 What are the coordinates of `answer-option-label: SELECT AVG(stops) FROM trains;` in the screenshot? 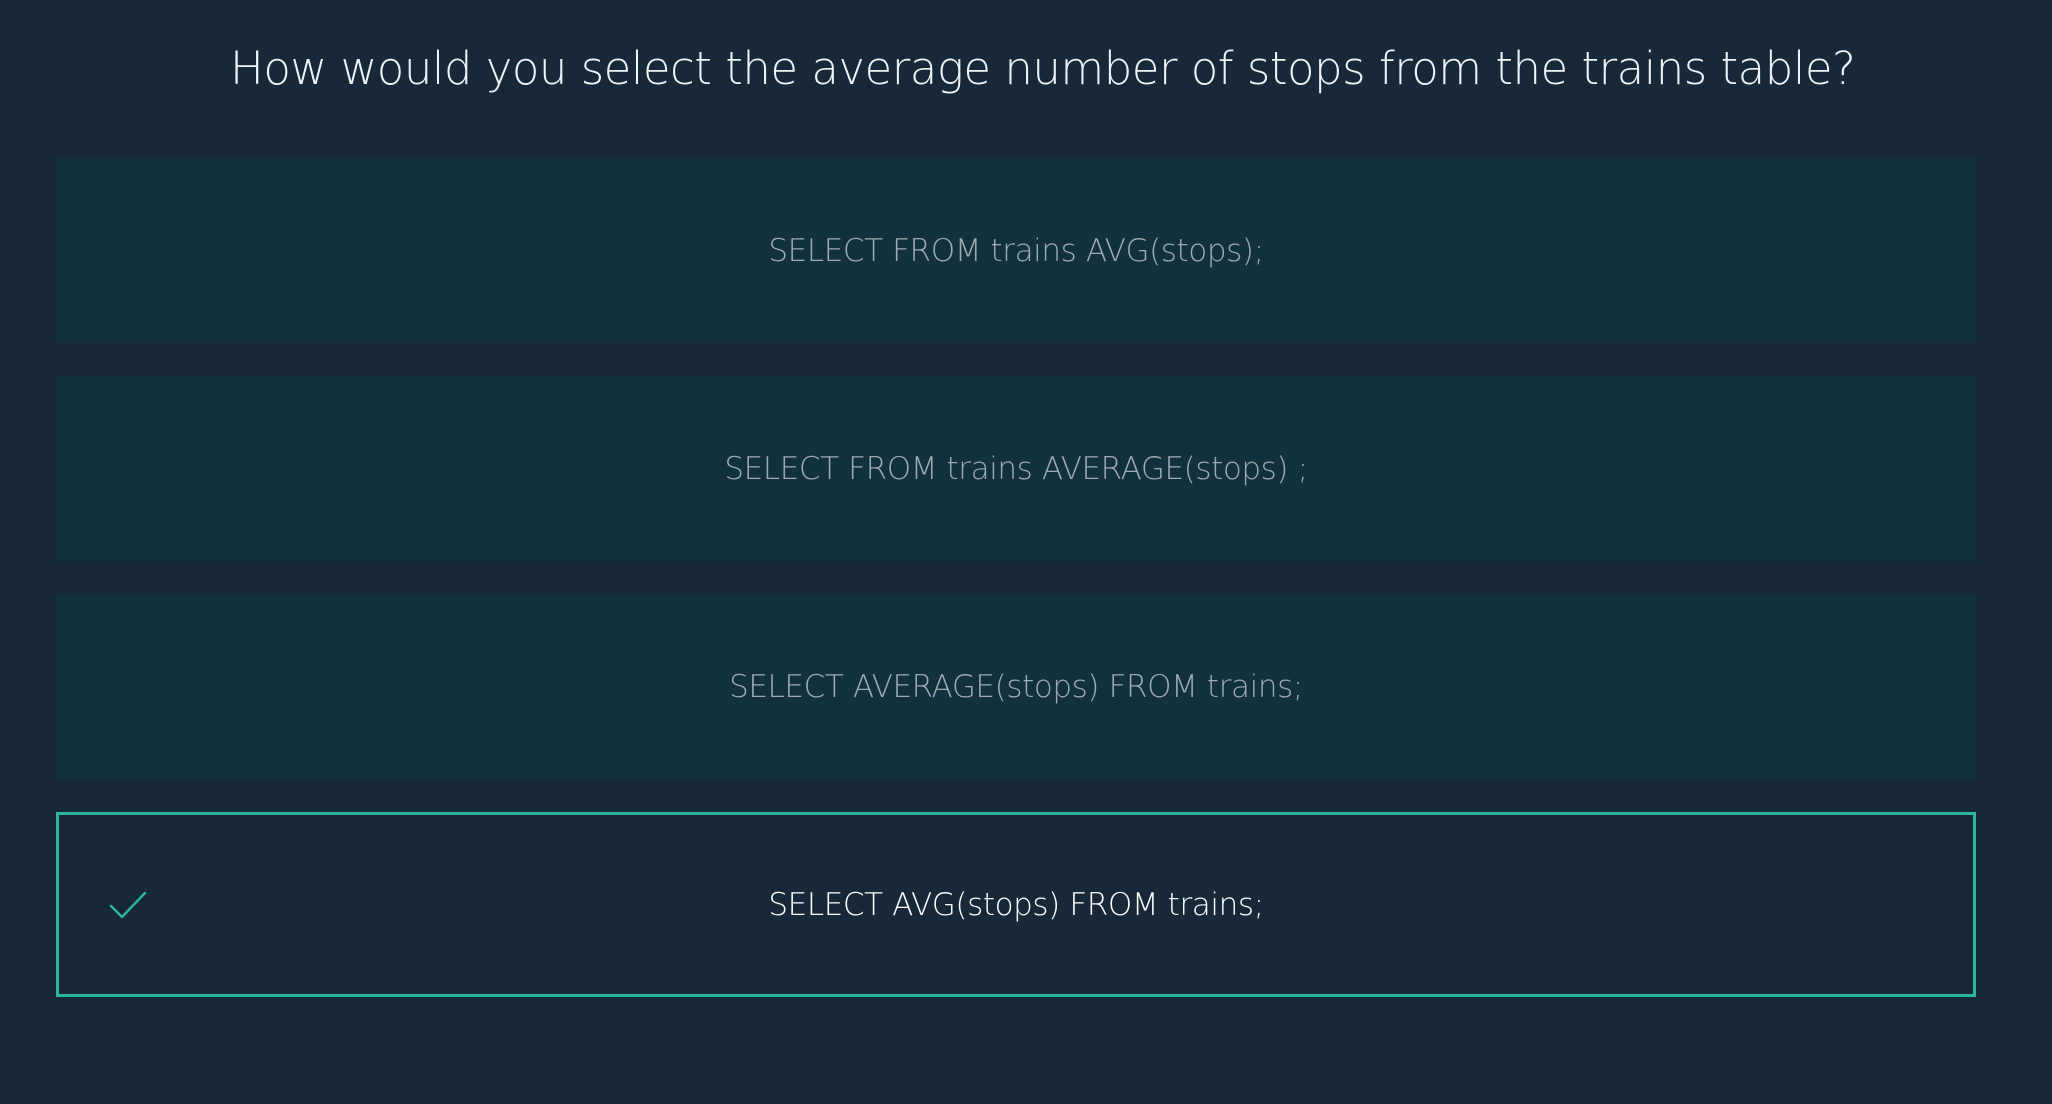 It's located at (1016, 904).